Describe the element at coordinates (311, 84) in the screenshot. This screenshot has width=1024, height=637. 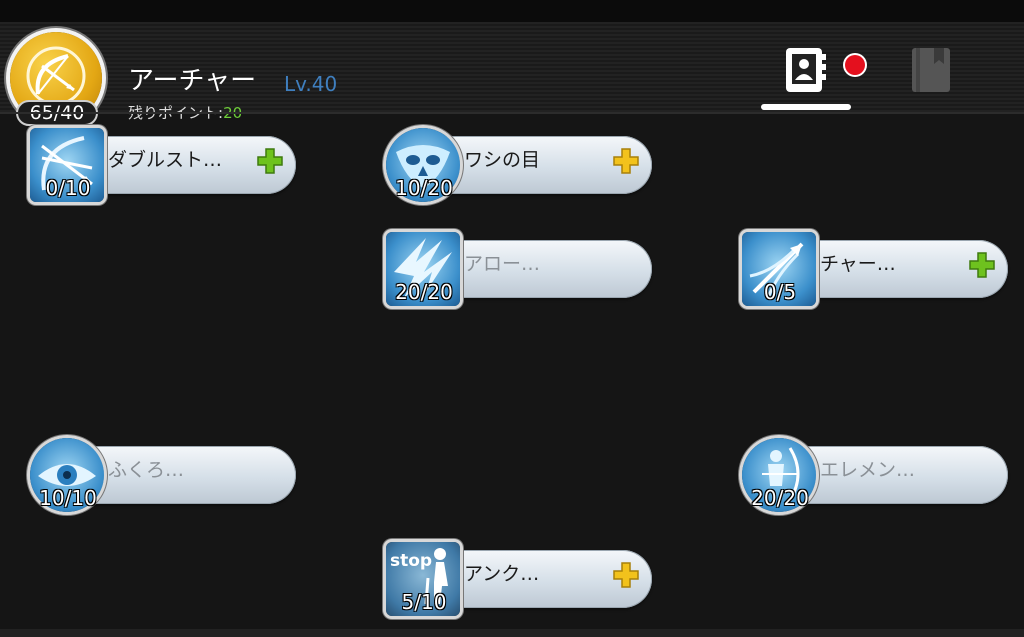
I see `class-level: Lv.40` at that location.